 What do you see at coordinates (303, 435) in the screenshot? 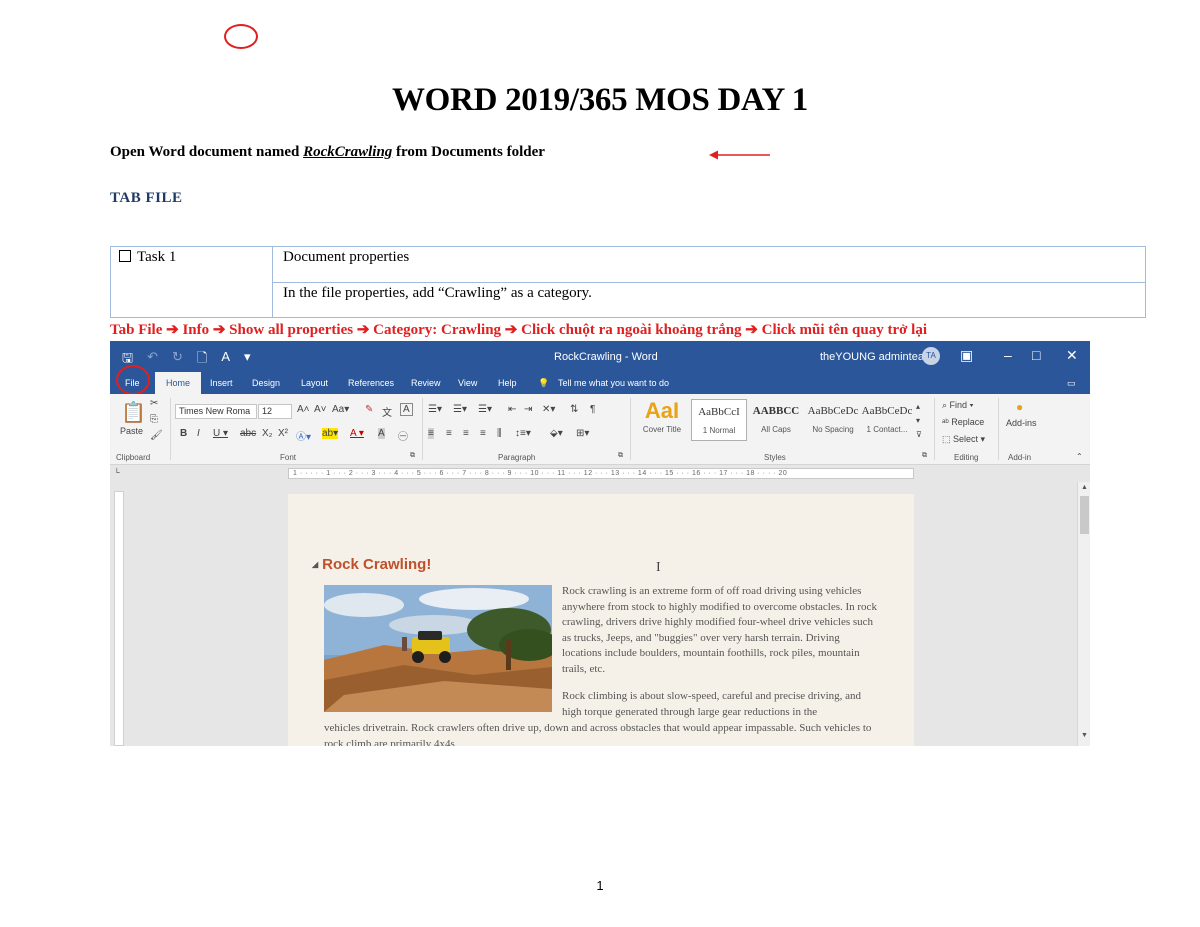
I see `text-effects-icon: Ⓐ▾` at bounding box center [303, 435].